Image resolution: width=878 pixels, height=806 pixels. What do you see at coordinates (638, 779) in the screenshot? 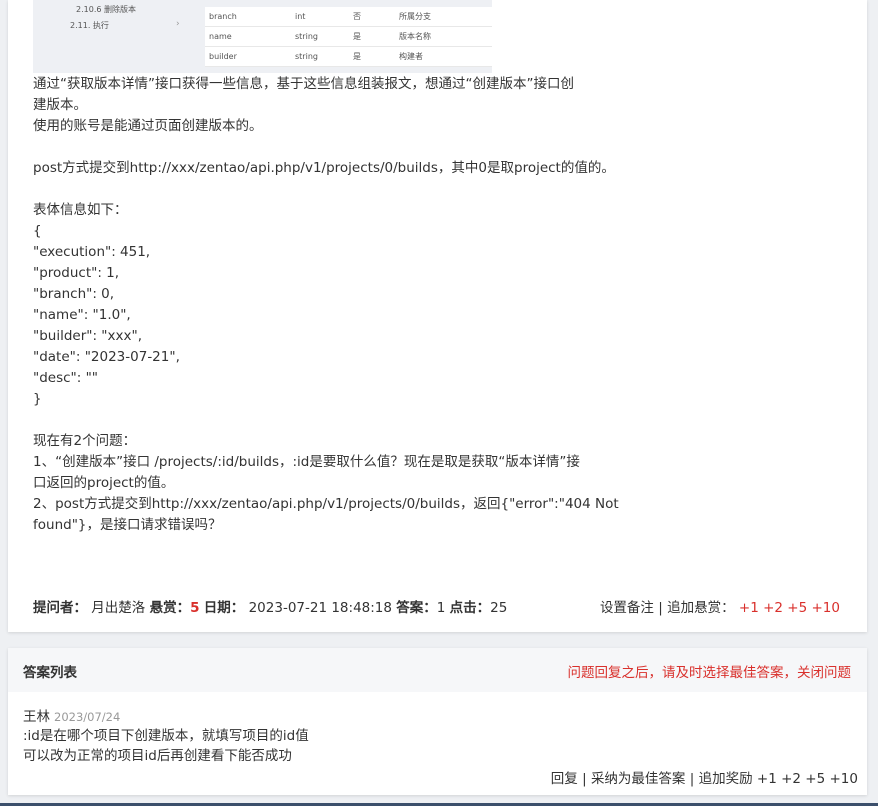
I see `accept-best-answer-link: 采纳为最佳答案` at bounding box center [638, 779].